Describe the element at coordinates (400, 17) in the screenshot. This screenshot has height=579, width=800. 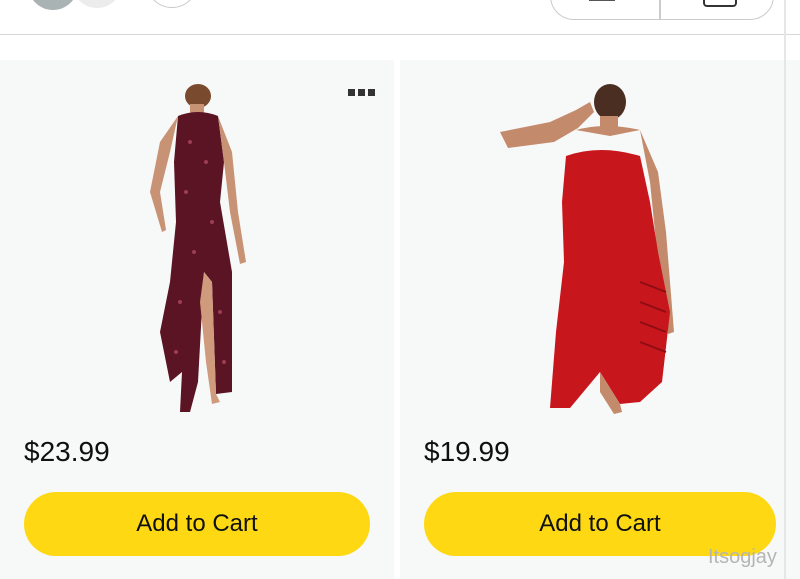
I see `top-bar` at that location.